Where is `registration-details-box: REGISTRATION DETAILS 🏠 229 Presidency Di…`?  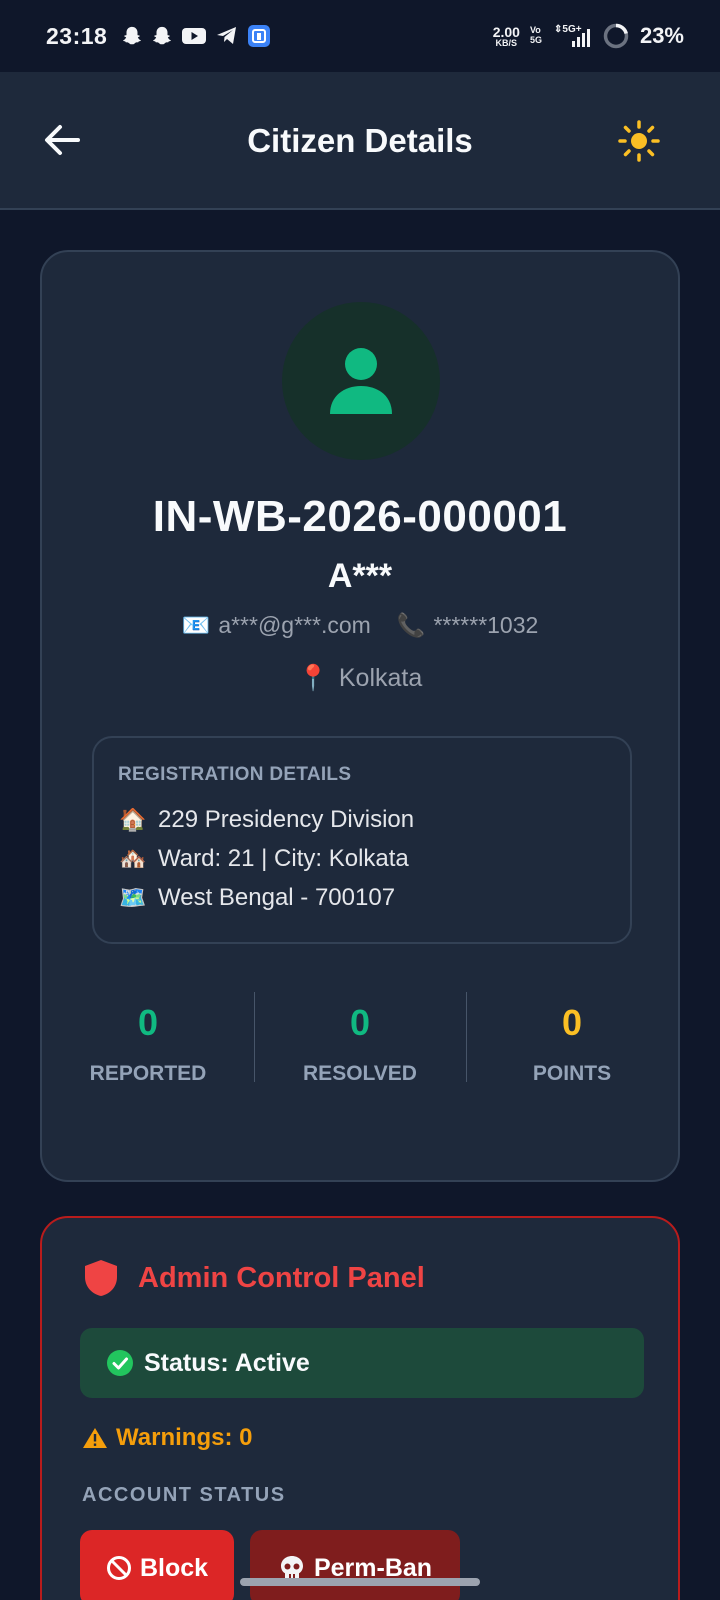
registration-details-box: REGISTRATION DETAILS 🏠 229 Presidency Di… is located at coordinates (362, 840).